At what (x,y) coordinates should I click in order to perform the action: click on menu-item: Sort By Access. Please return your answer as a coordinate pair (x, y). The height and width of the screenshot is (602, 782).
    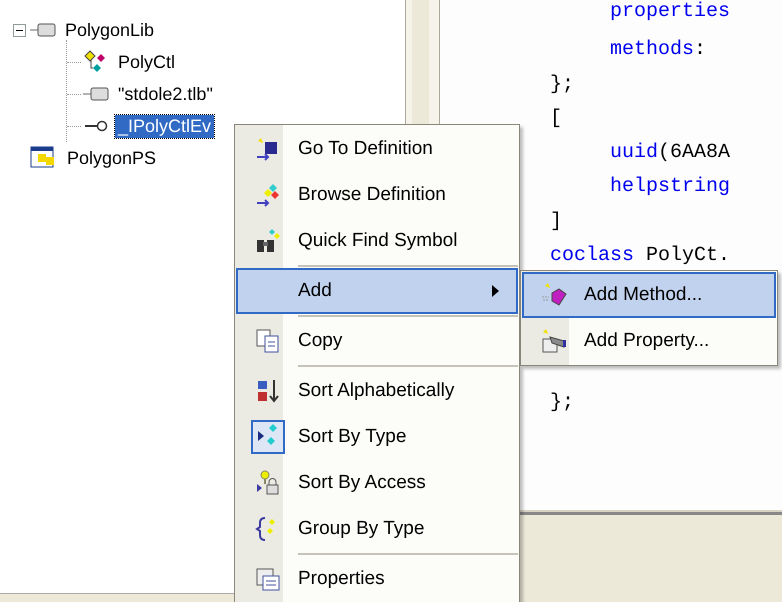
    Looking at the image, I should click on (377, 483).